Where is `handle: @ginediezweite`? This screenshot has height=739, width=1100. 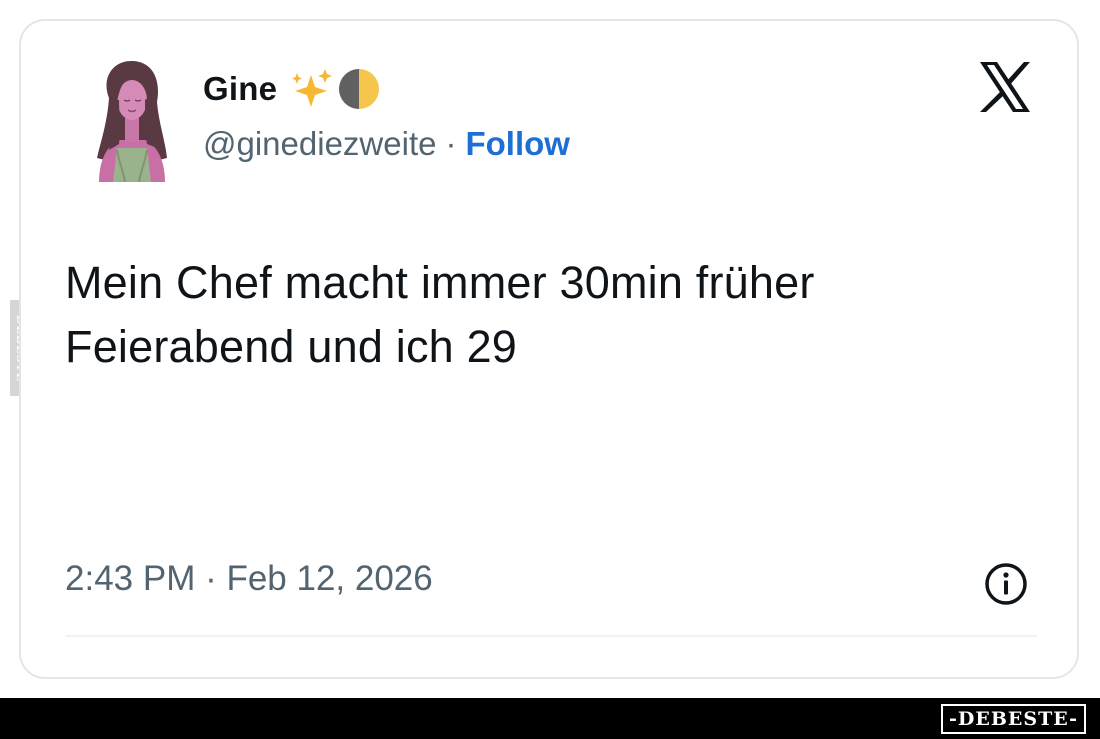
handle: @ginediezweite is located at coordinates (319, 144).